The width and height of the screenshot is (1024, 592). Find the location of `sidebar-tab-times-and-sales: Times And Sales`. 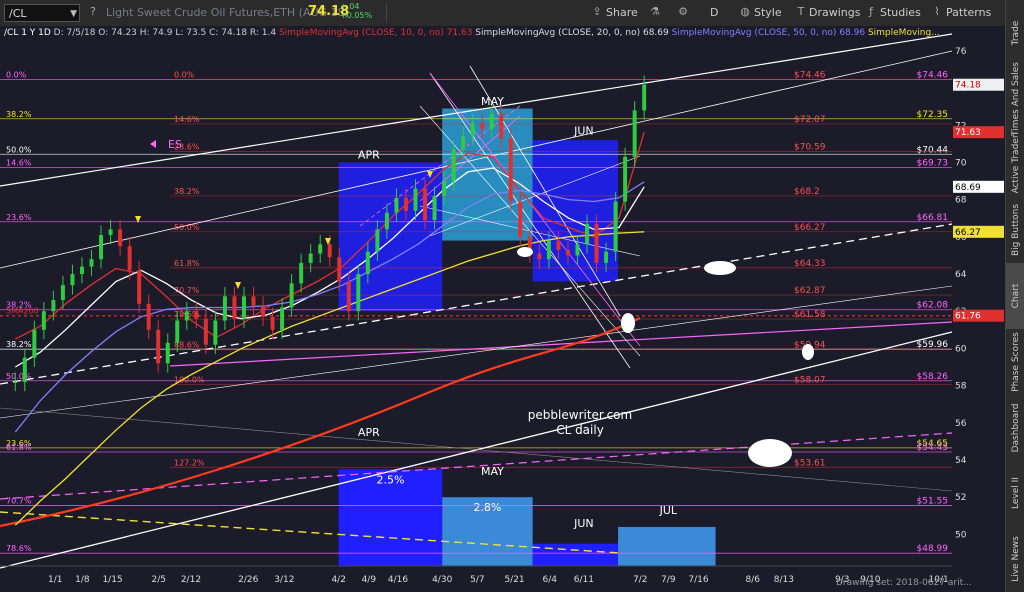

sidebar-tab-times-and-sales: Times And Sales is located at coordinates (1015, 99).